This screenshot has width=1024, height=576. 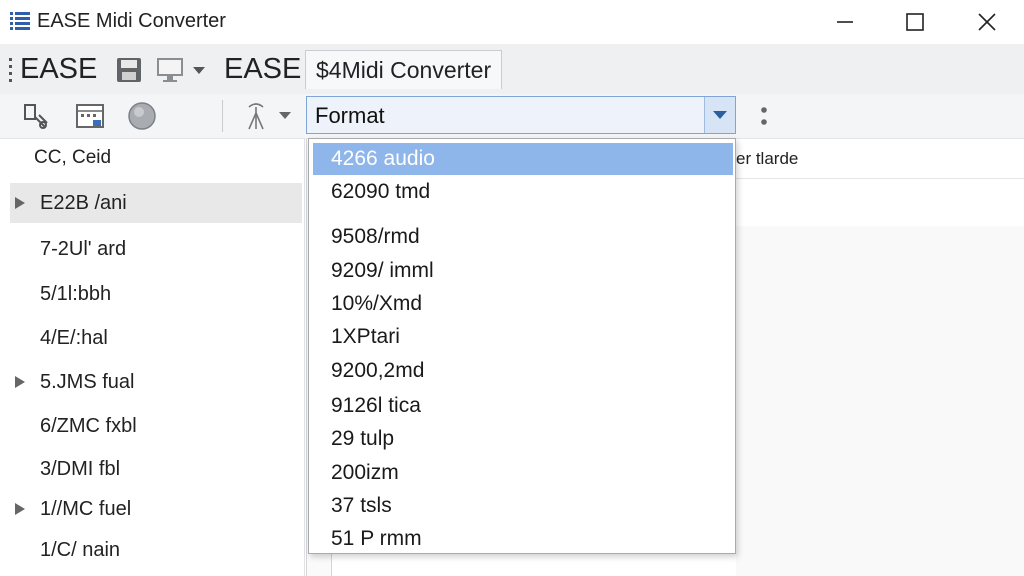 I want to click on maximize-icon, so click(x=915, y=22).